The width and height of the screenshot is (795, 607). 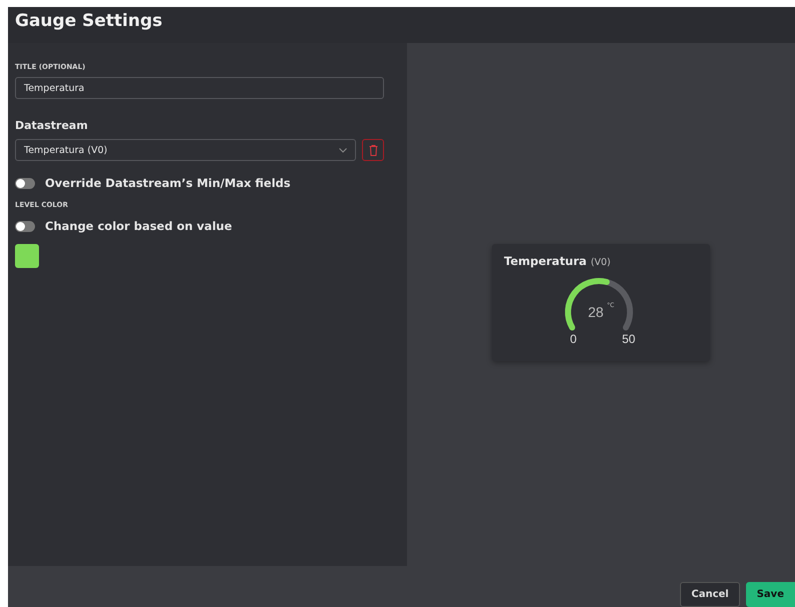 What do you see at coordinates (88, 21) in the screenshot?
I see `dialog-title: Gauge Settings` at bounding box center [88, 21].